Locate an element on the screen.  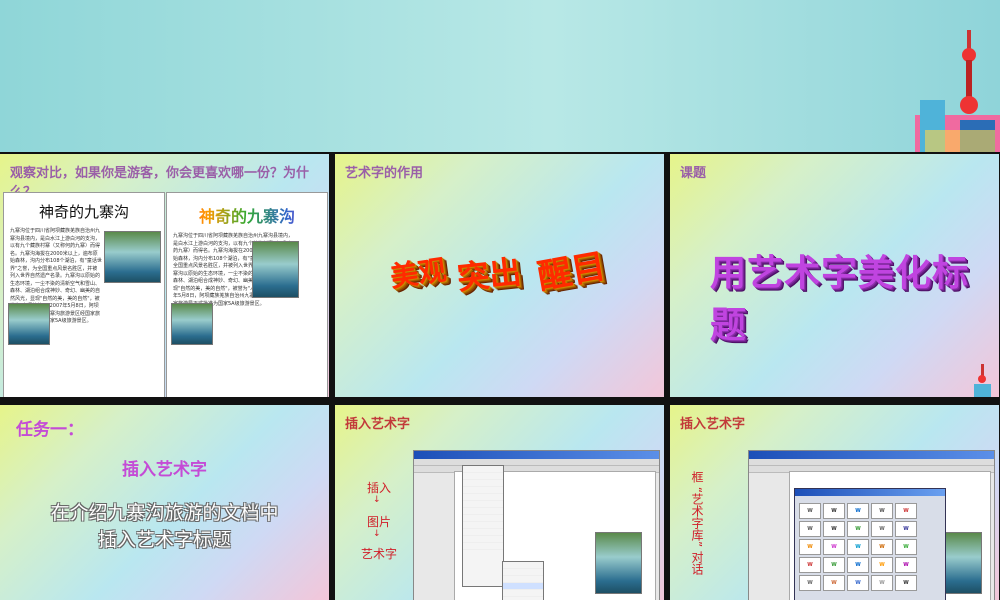
slide-wordart-purpose: 艺术字的作用 美观 突出 醒目 is located at coordinates (499, 275).